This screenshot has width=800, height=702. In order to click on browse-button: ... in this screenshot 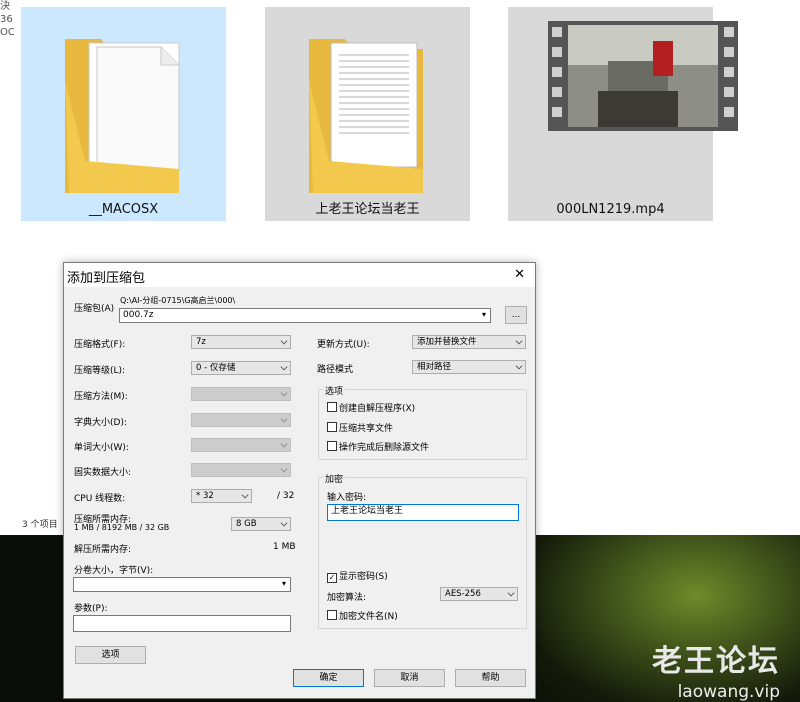, I will do `click(516, 315)`.